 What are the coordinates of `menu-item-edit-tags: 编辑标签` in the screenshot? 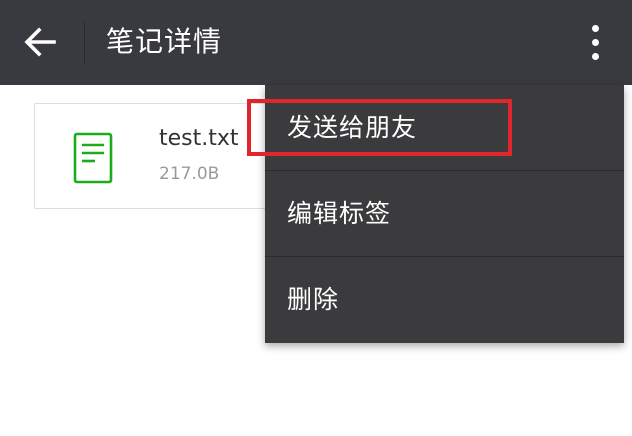 It's located at (444, 213).